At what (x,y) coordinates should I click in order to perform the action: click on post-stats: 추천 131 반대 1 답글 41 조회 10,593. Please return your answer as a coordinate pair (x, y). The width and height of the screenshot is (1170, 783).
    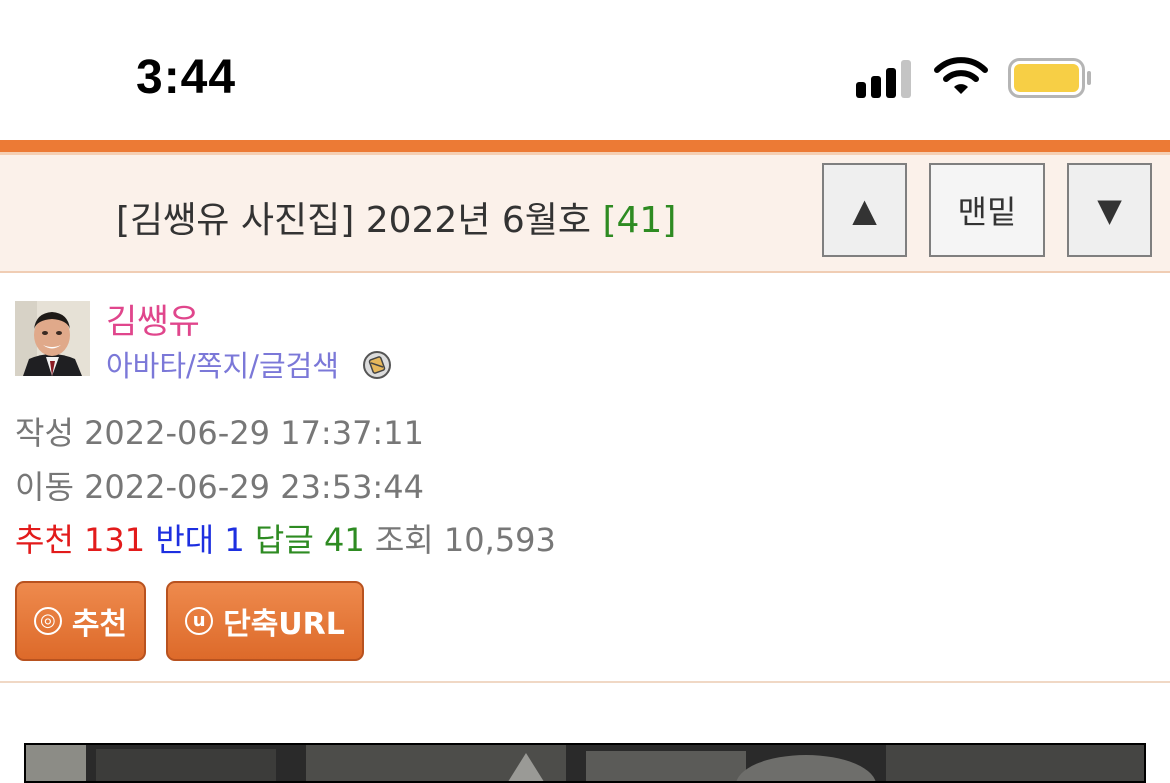
    Looking at the image, I should click on (285, 538).